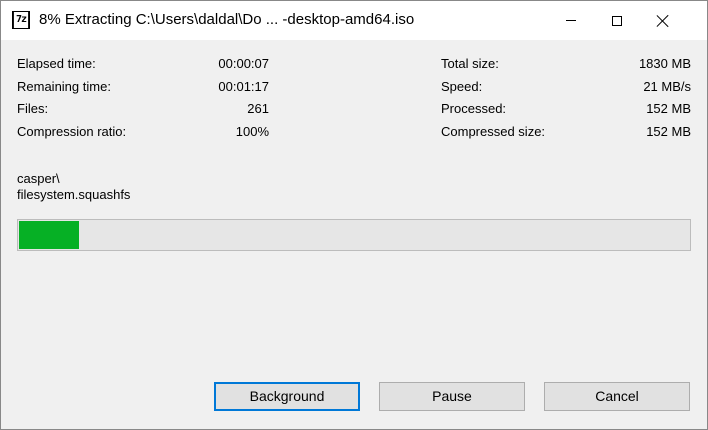 The width and height of the screenshot is (708, 430). I want to click on maximize-icon, so click(617, 20).